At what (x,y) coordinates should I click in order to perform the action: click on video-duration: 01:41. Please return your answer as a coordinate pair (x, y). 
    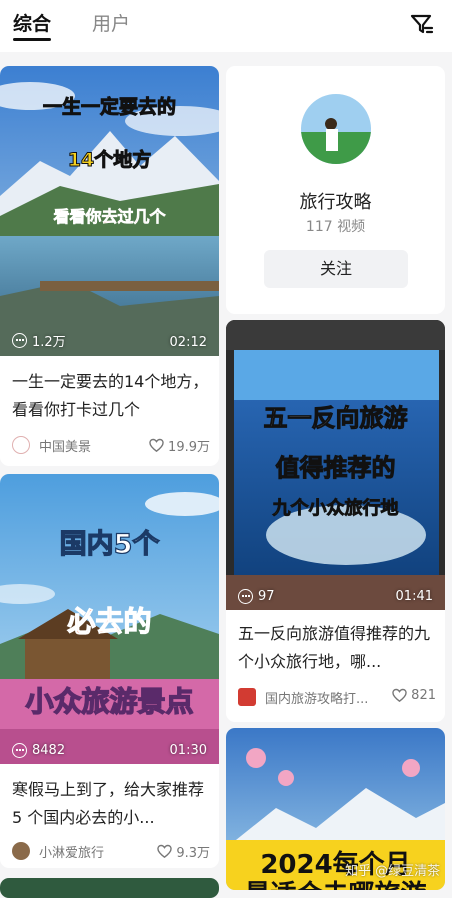
    Looking at the image, I should click on (414, 596).